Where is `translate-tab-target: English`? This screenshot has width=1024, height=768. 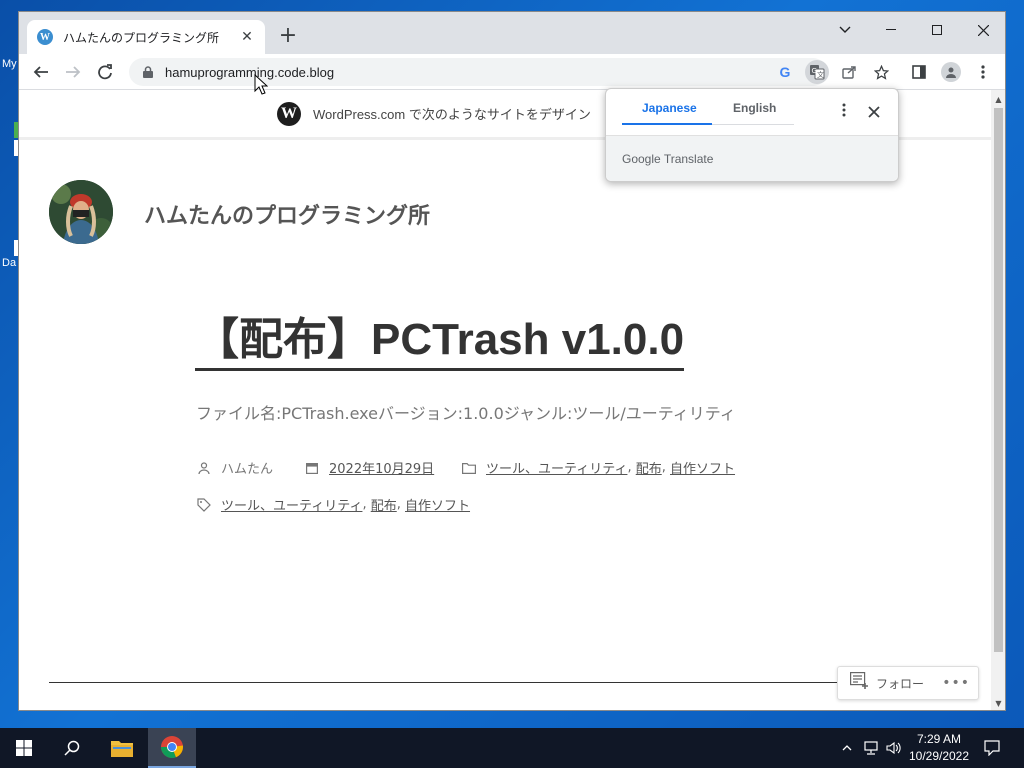
translate-tab-target: English is located at coordinates (754, 108).